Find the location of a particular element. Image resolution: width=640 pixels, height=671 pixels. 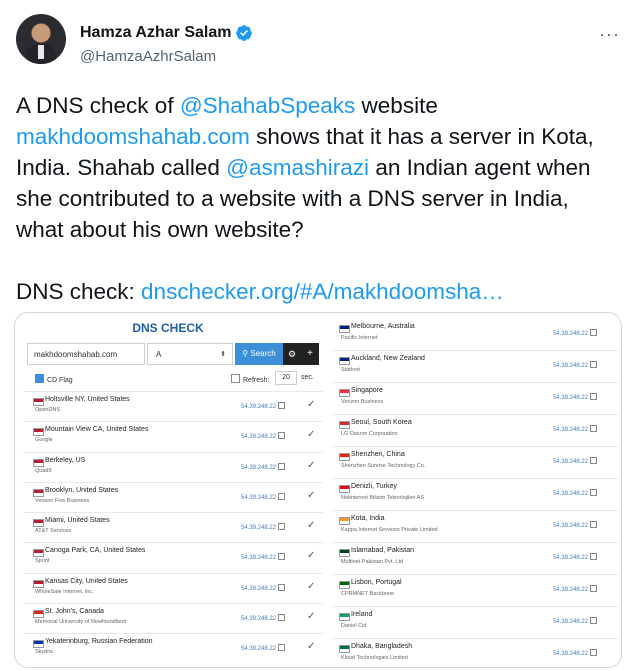

more-options-icon: ··· is located at coordinates (609, 34).